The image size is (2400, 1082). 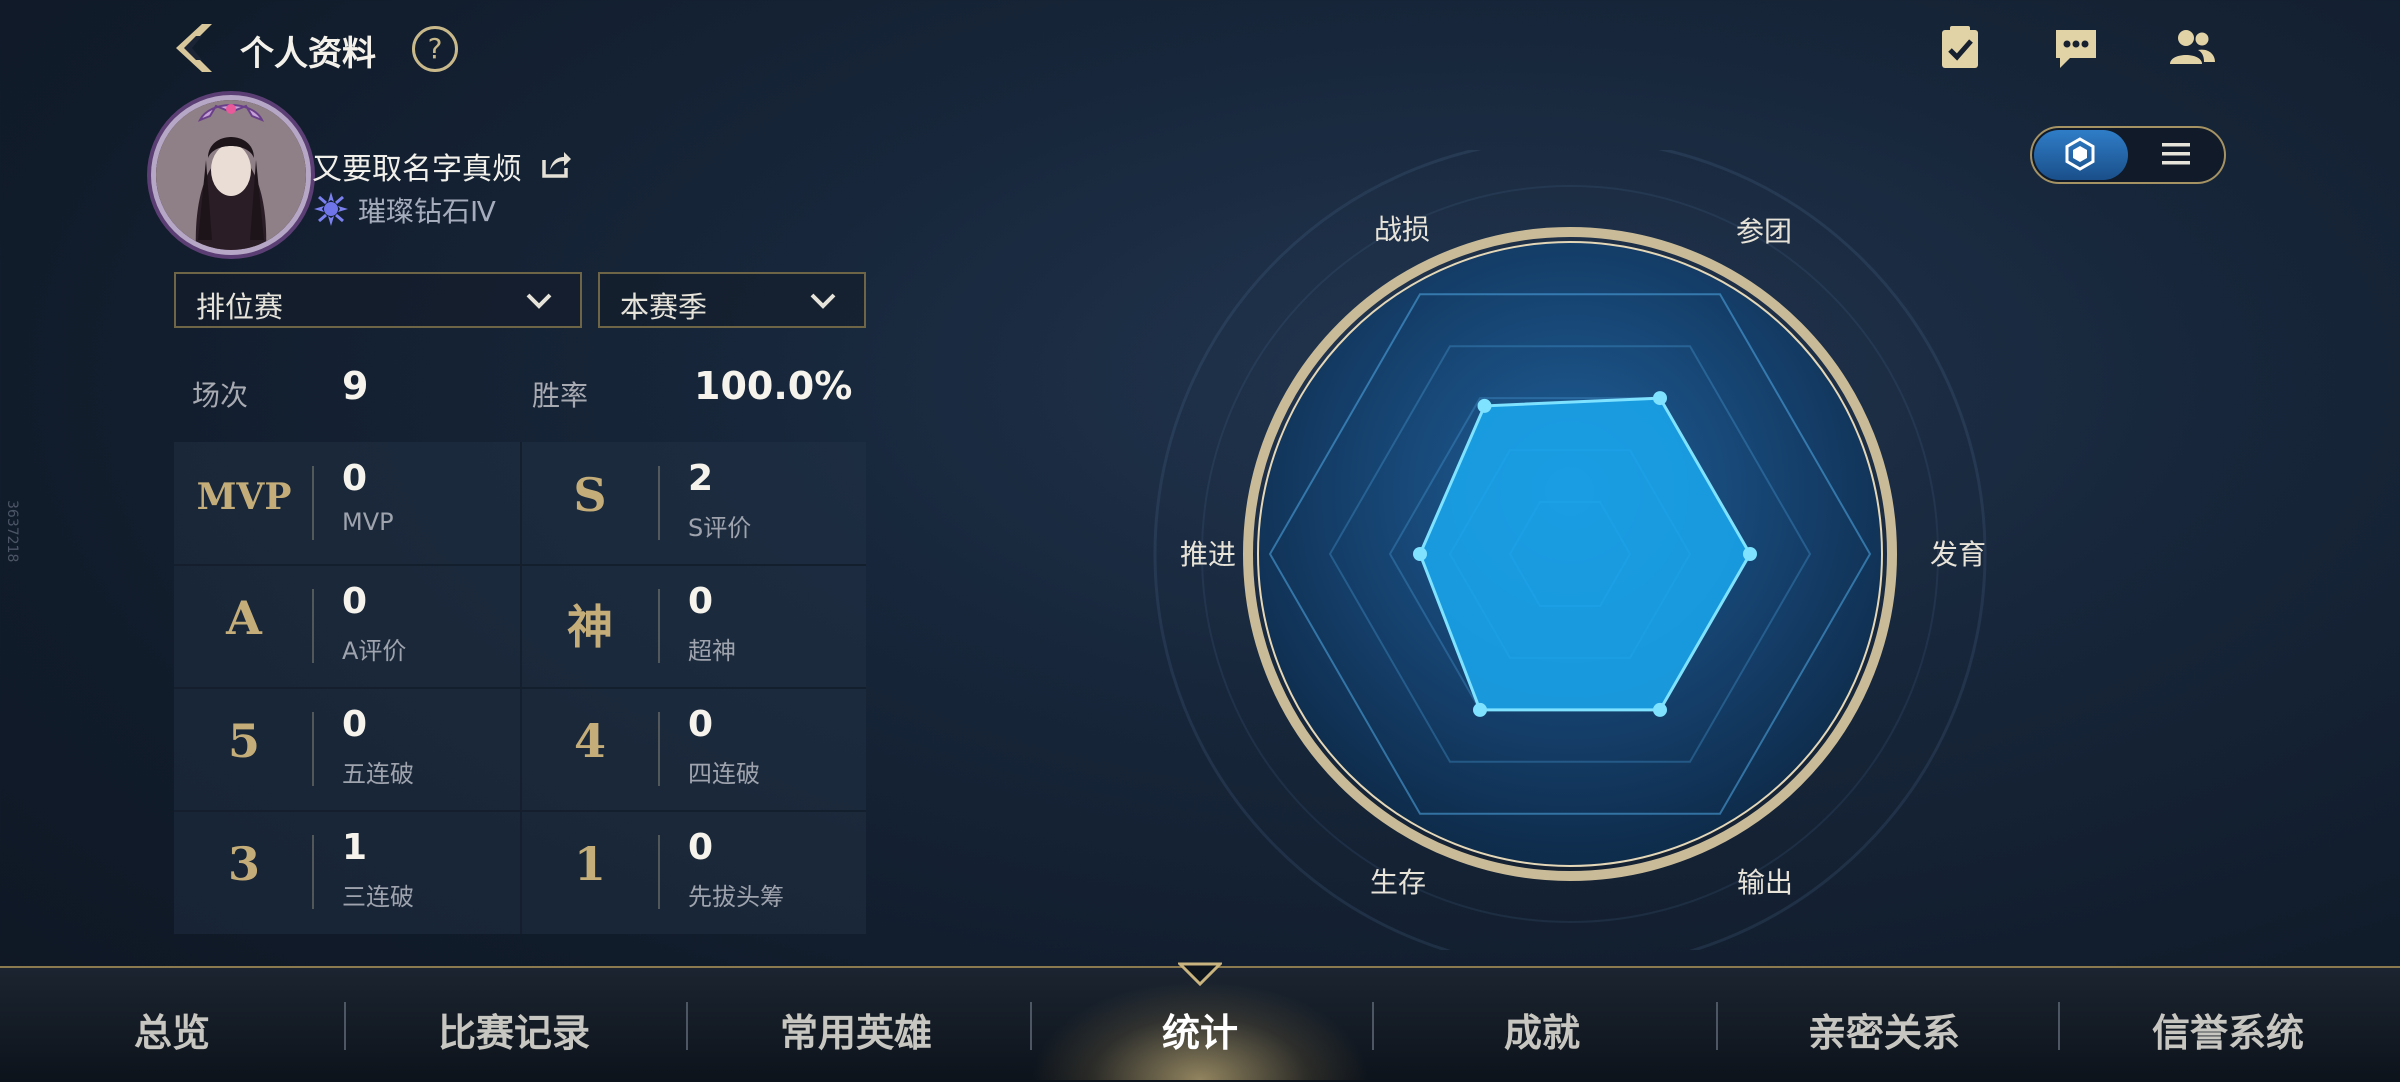 I want to click on chat-message-button, so click(x=2076, y=48).